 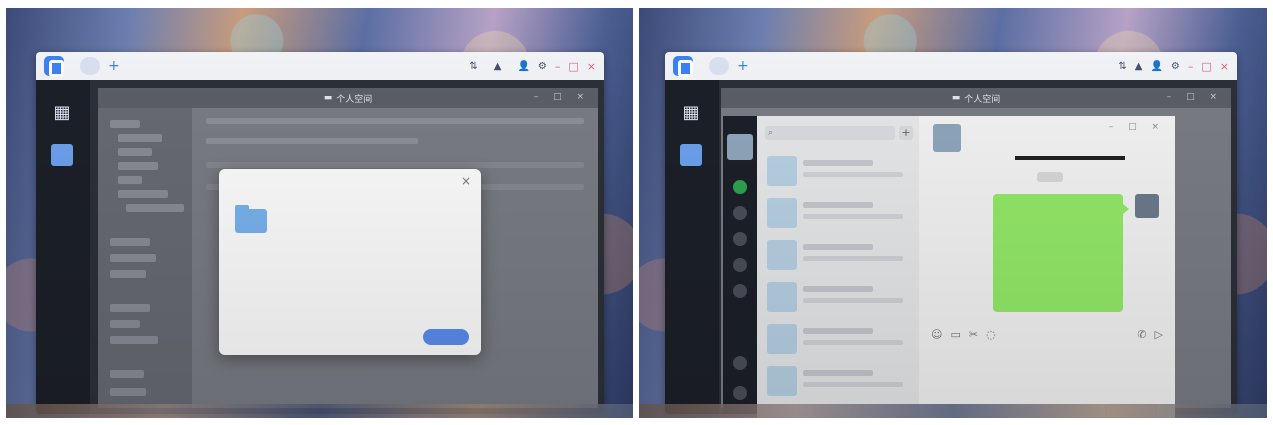 I want to click on chat-list: +, so click(x=838, y=267).